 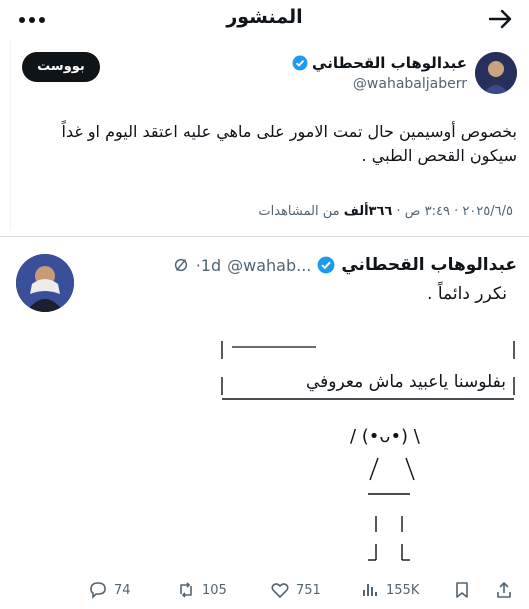 I want to click on like-button: 751, so click(x=295, y=590).